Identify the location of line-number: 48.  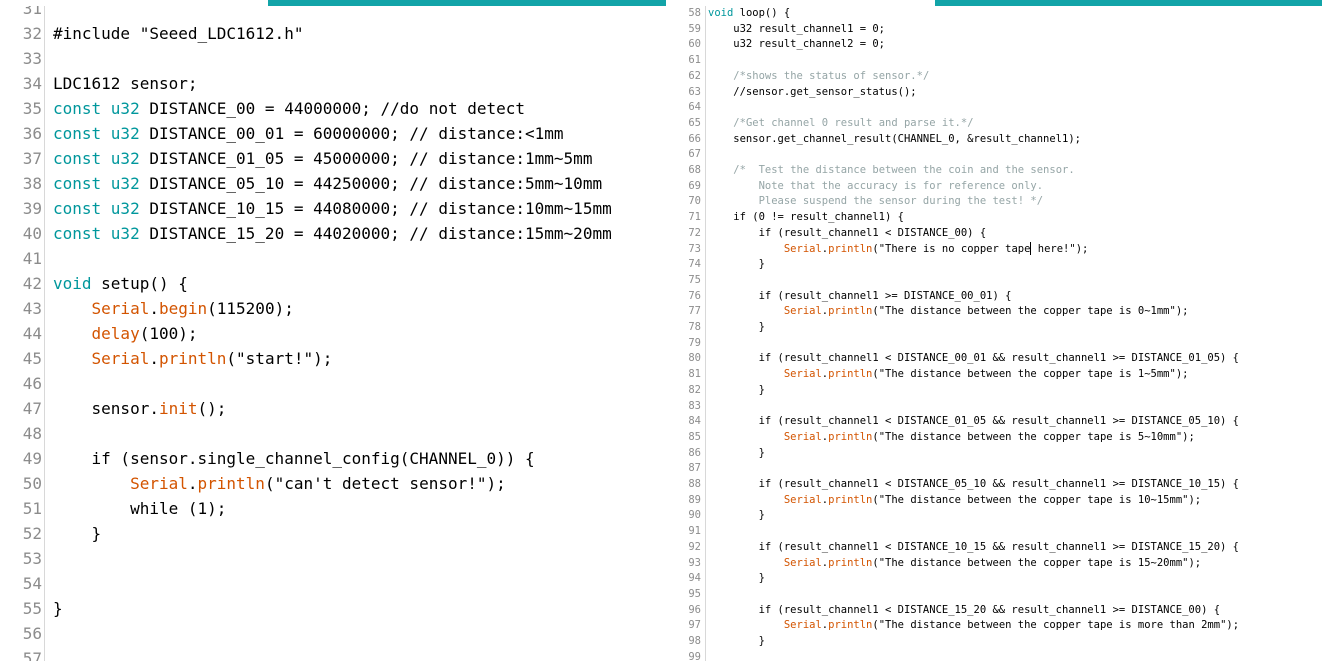
(32, 433).